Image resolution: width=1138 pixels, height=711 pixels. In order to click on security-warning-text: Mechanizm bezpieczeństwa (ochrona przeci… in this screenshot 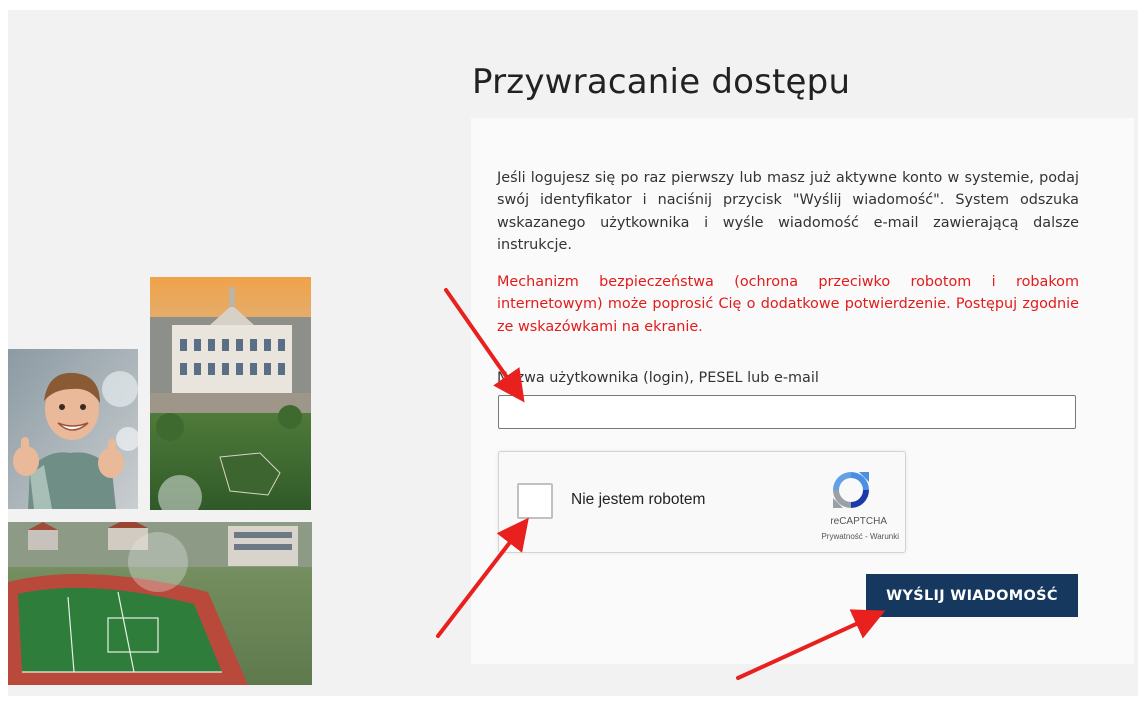, I will do `click(788, 304)`.